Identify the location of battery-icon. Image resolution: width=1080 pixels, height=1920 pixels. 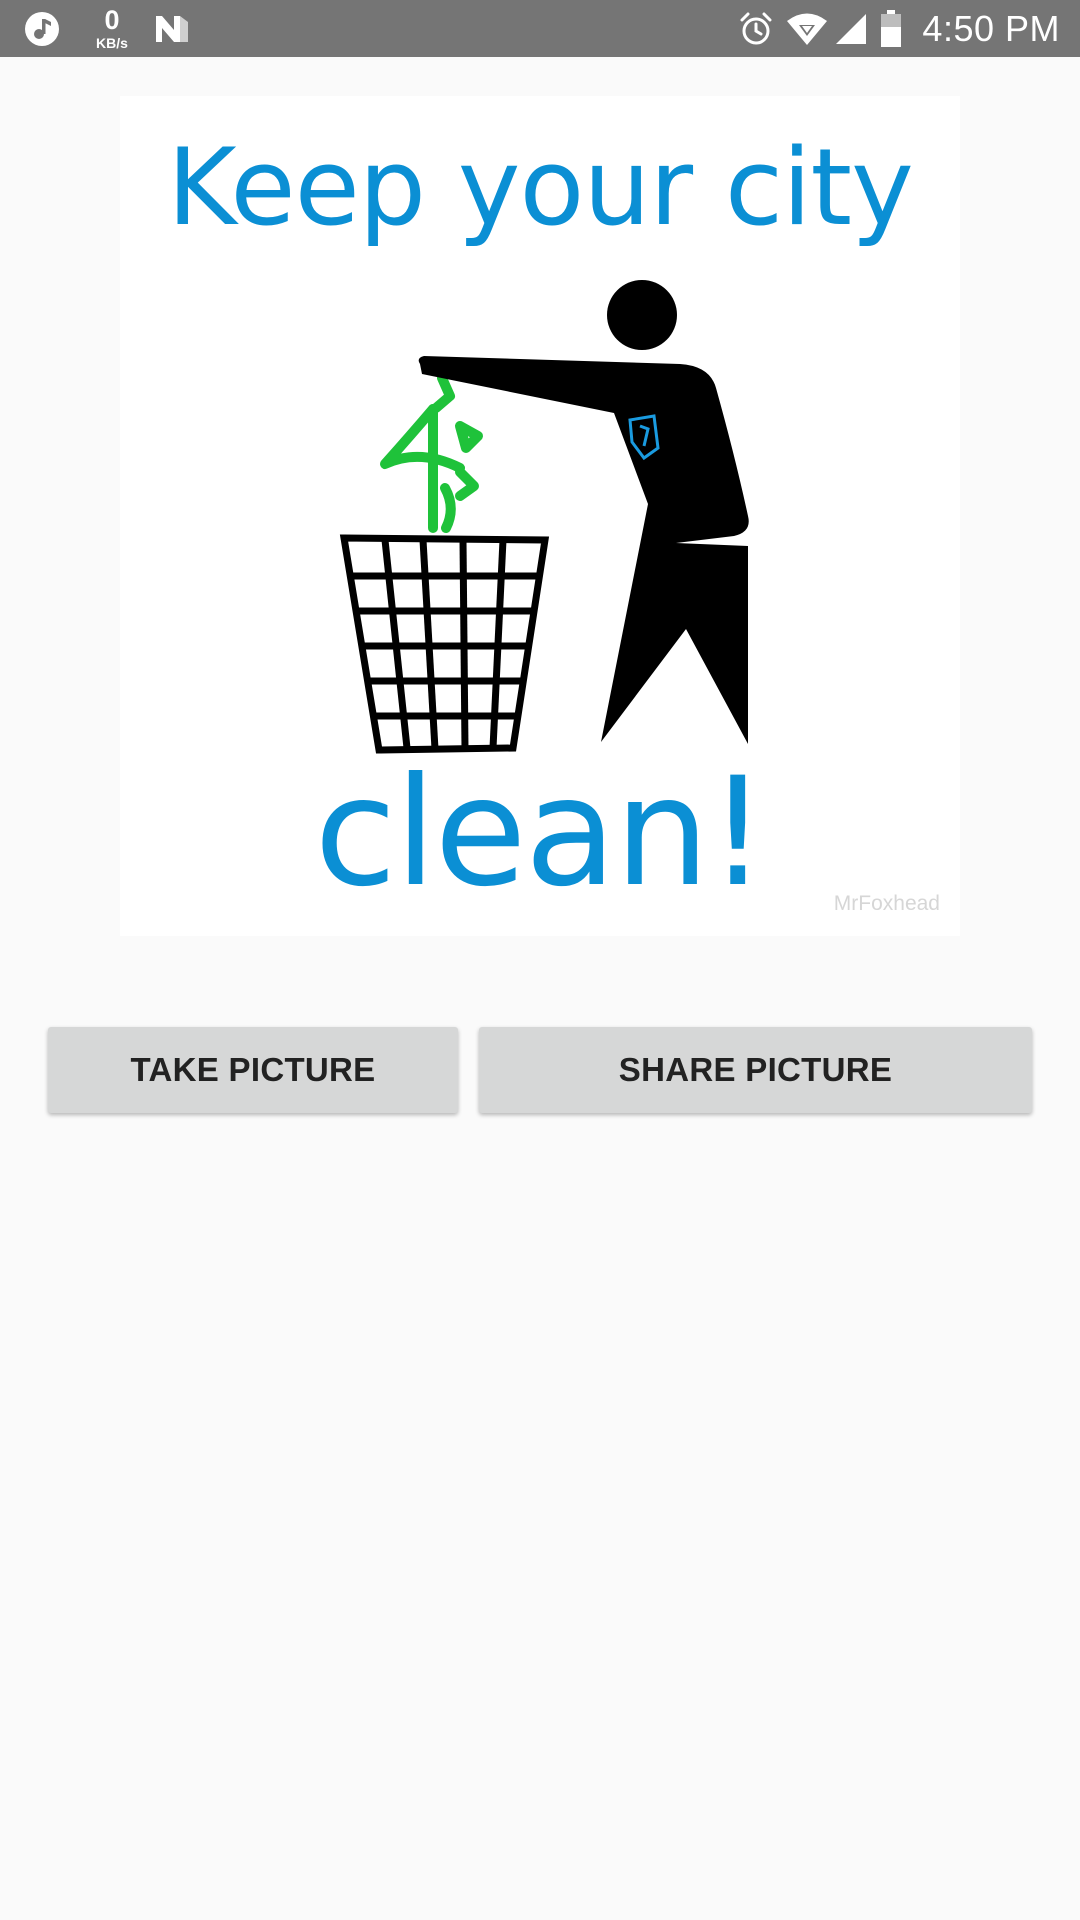
(891, 28).